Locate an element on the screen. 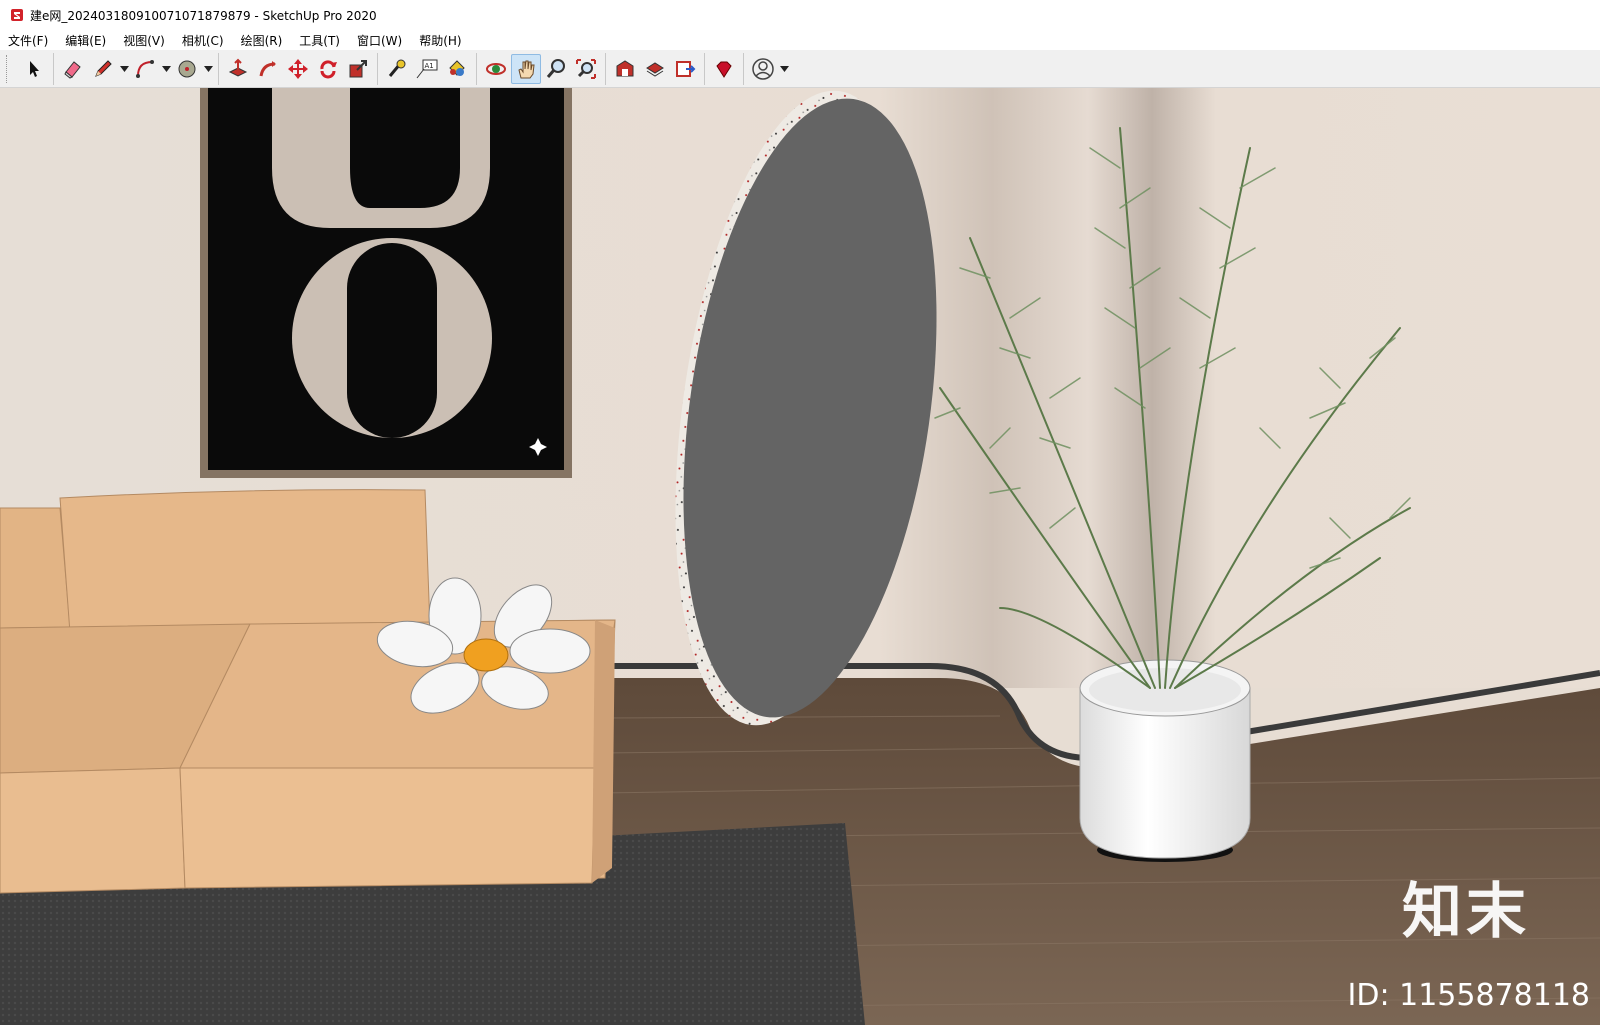  scale-tool-button is located at coordinates (358, 69).